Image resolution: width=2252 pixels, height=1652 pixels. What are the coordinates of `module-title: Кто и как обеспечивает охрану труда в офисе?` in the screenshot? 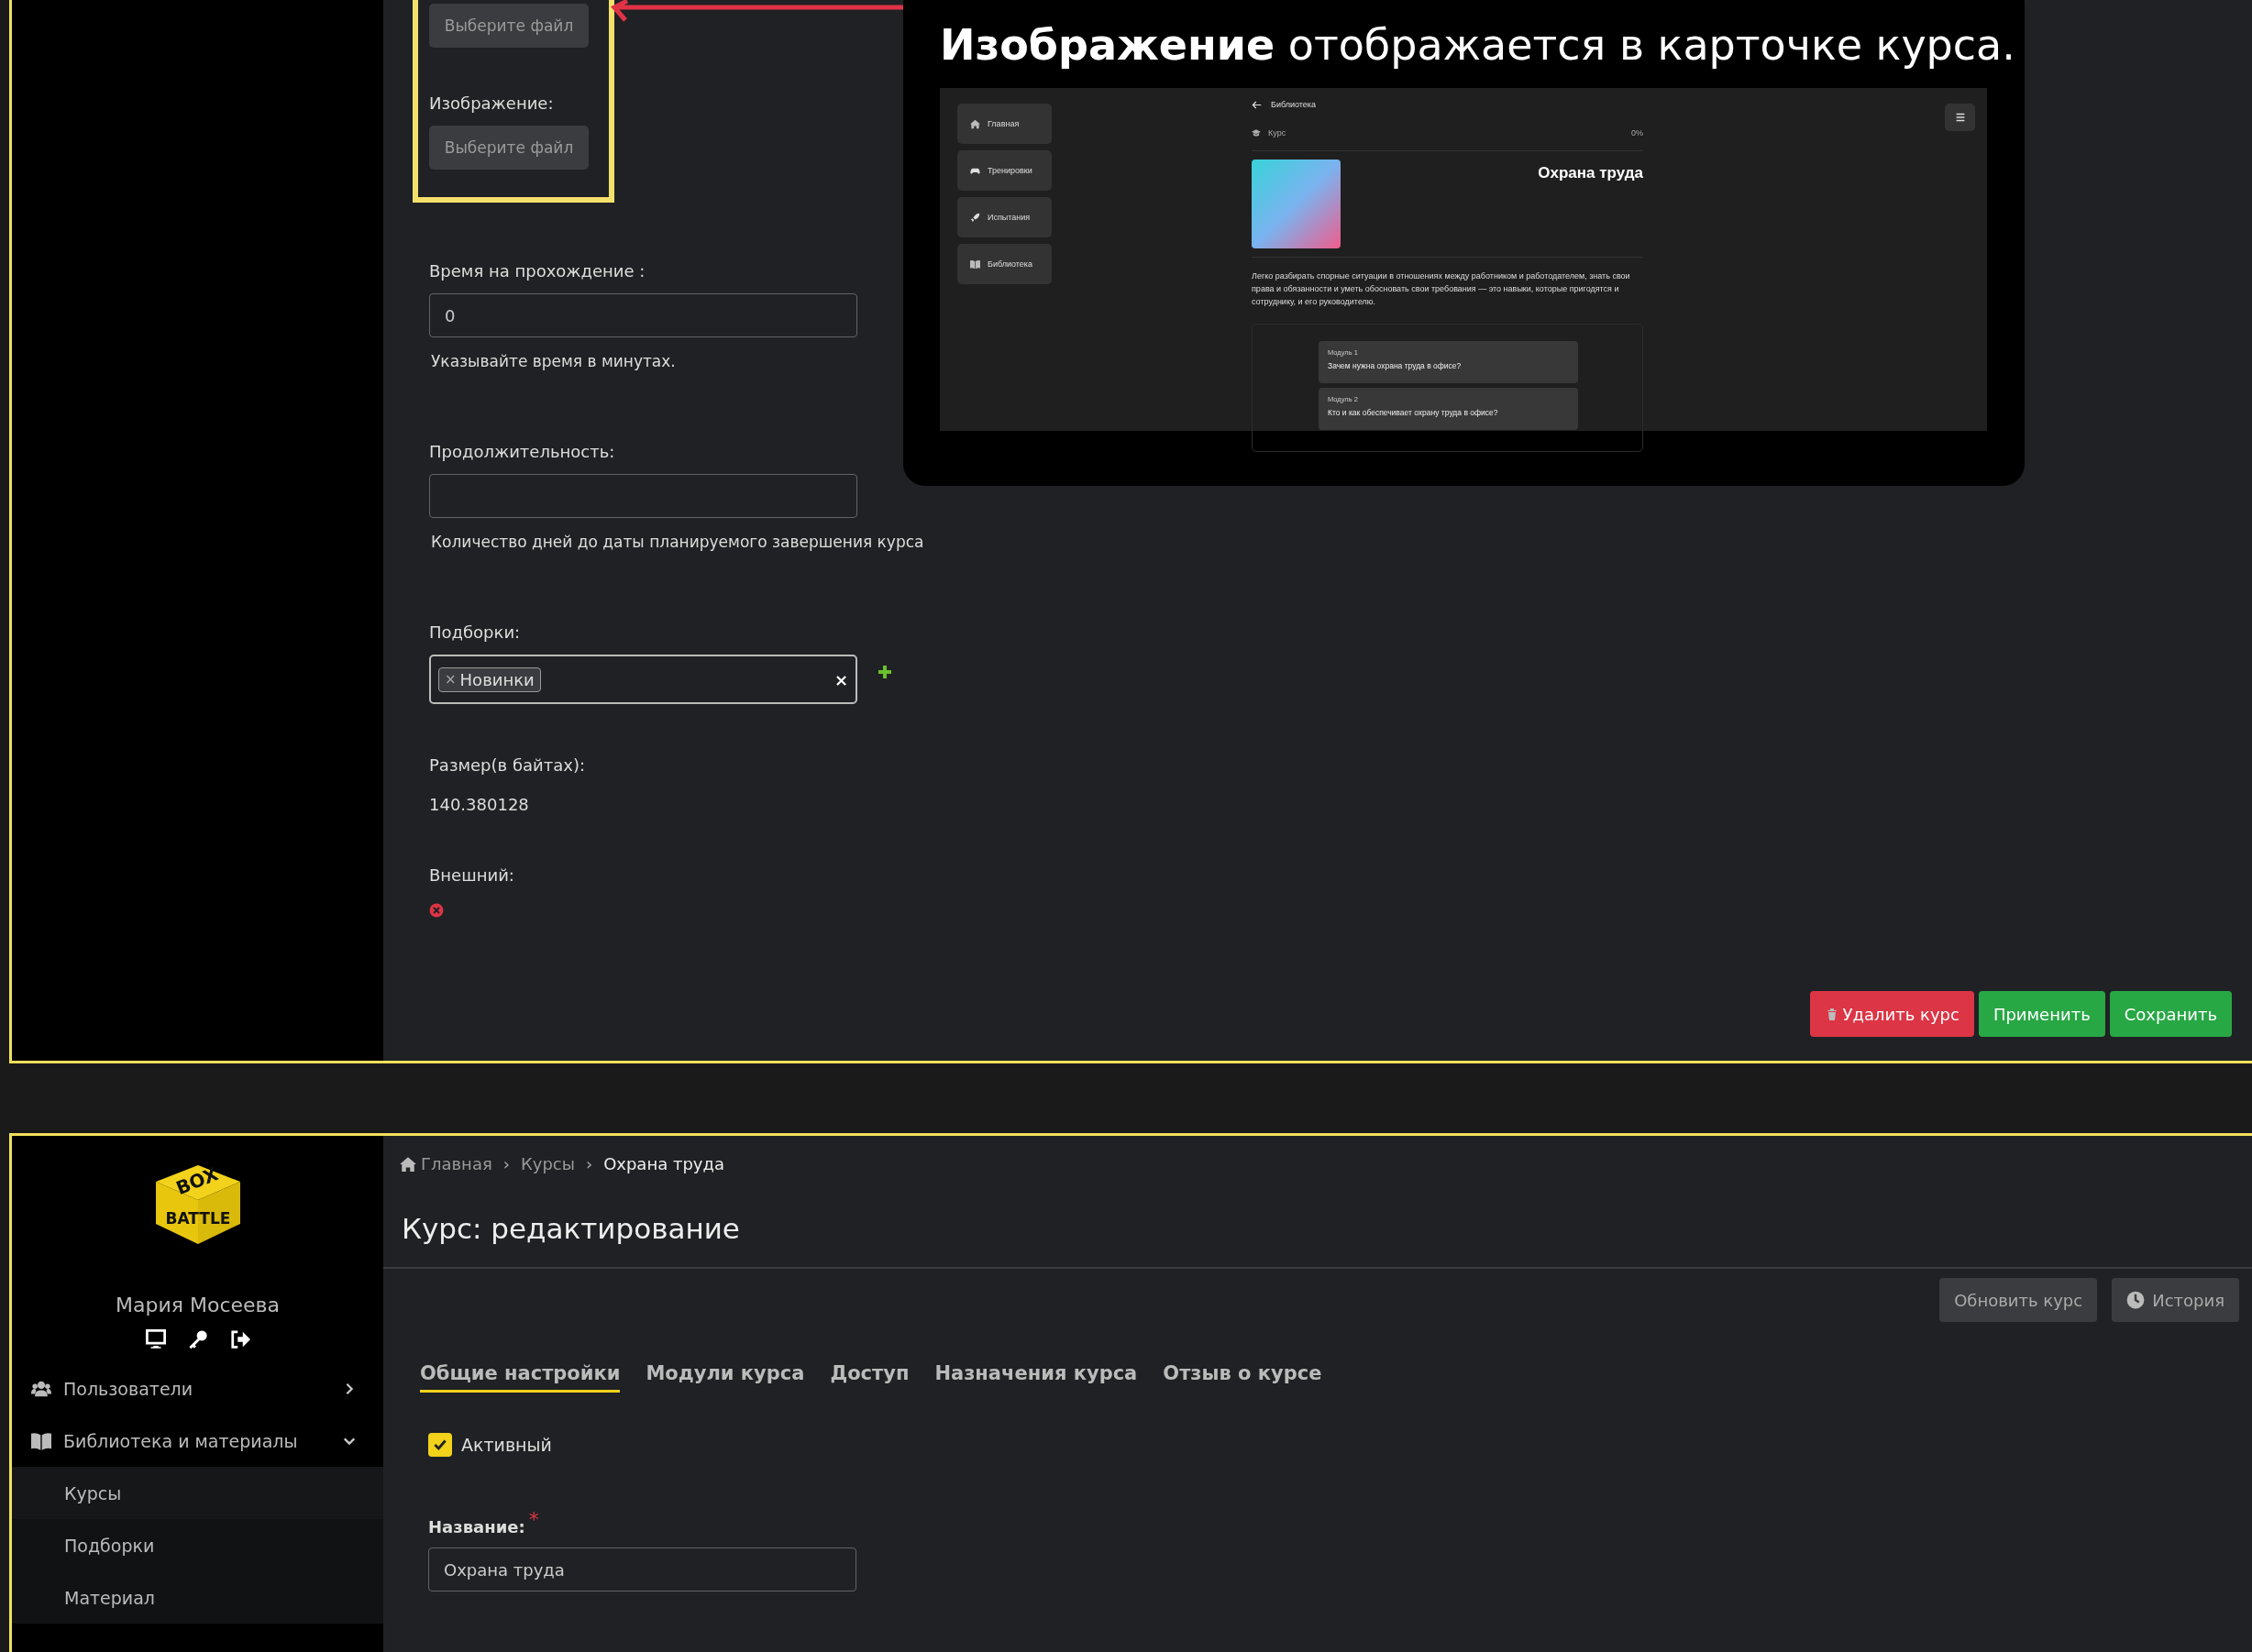 It's located at (1413, 412).